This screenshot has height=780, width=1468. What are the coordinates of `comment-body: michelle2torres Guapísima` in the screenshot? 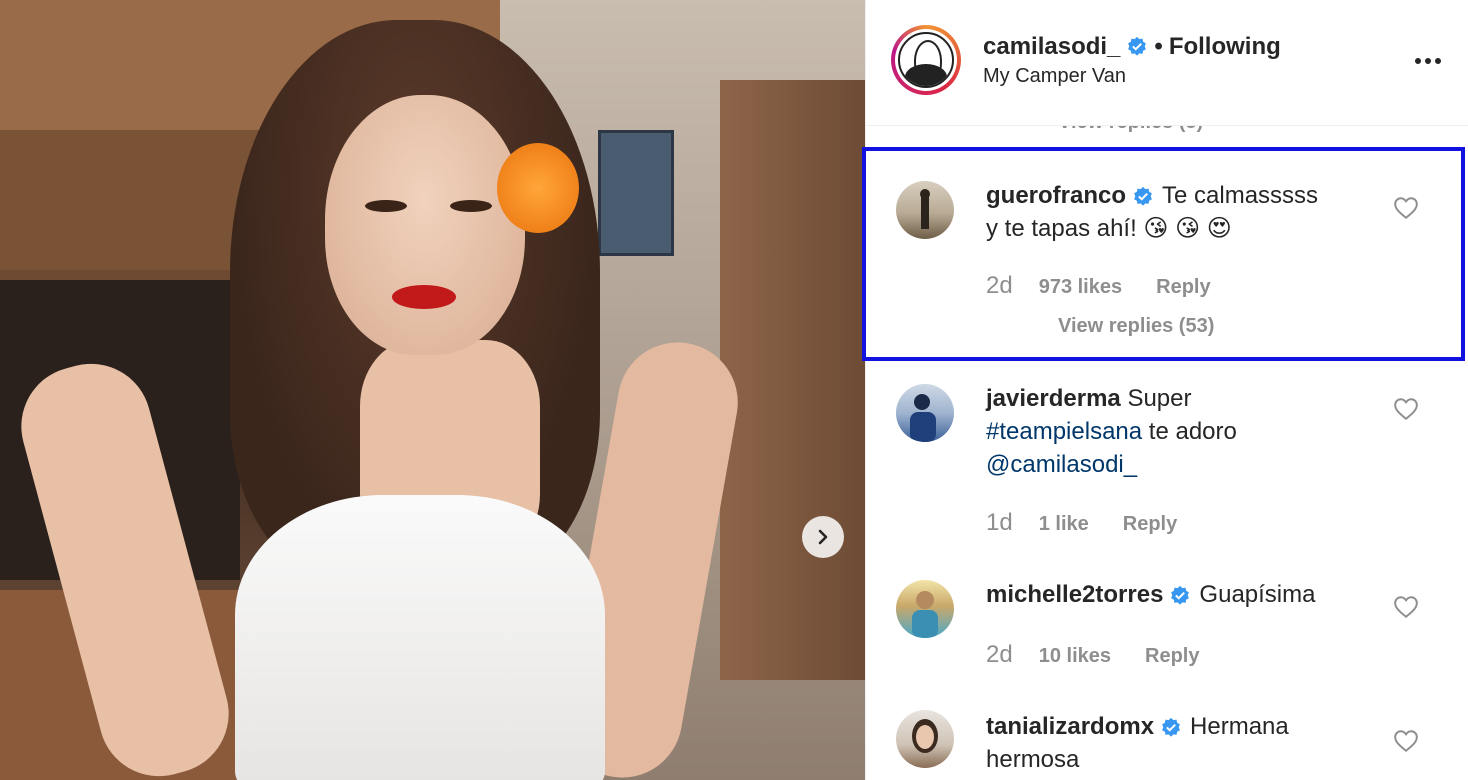 It's located at (1176, 594).